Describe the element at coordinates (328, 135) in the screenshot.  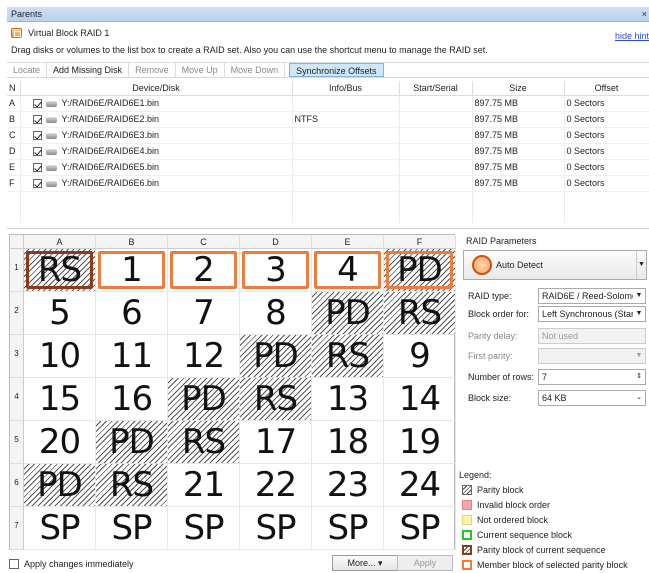
I see `table-row: C Y:/RAID6E/RAID6E3.bin 897.75 MB 0 Sectors` at that location.